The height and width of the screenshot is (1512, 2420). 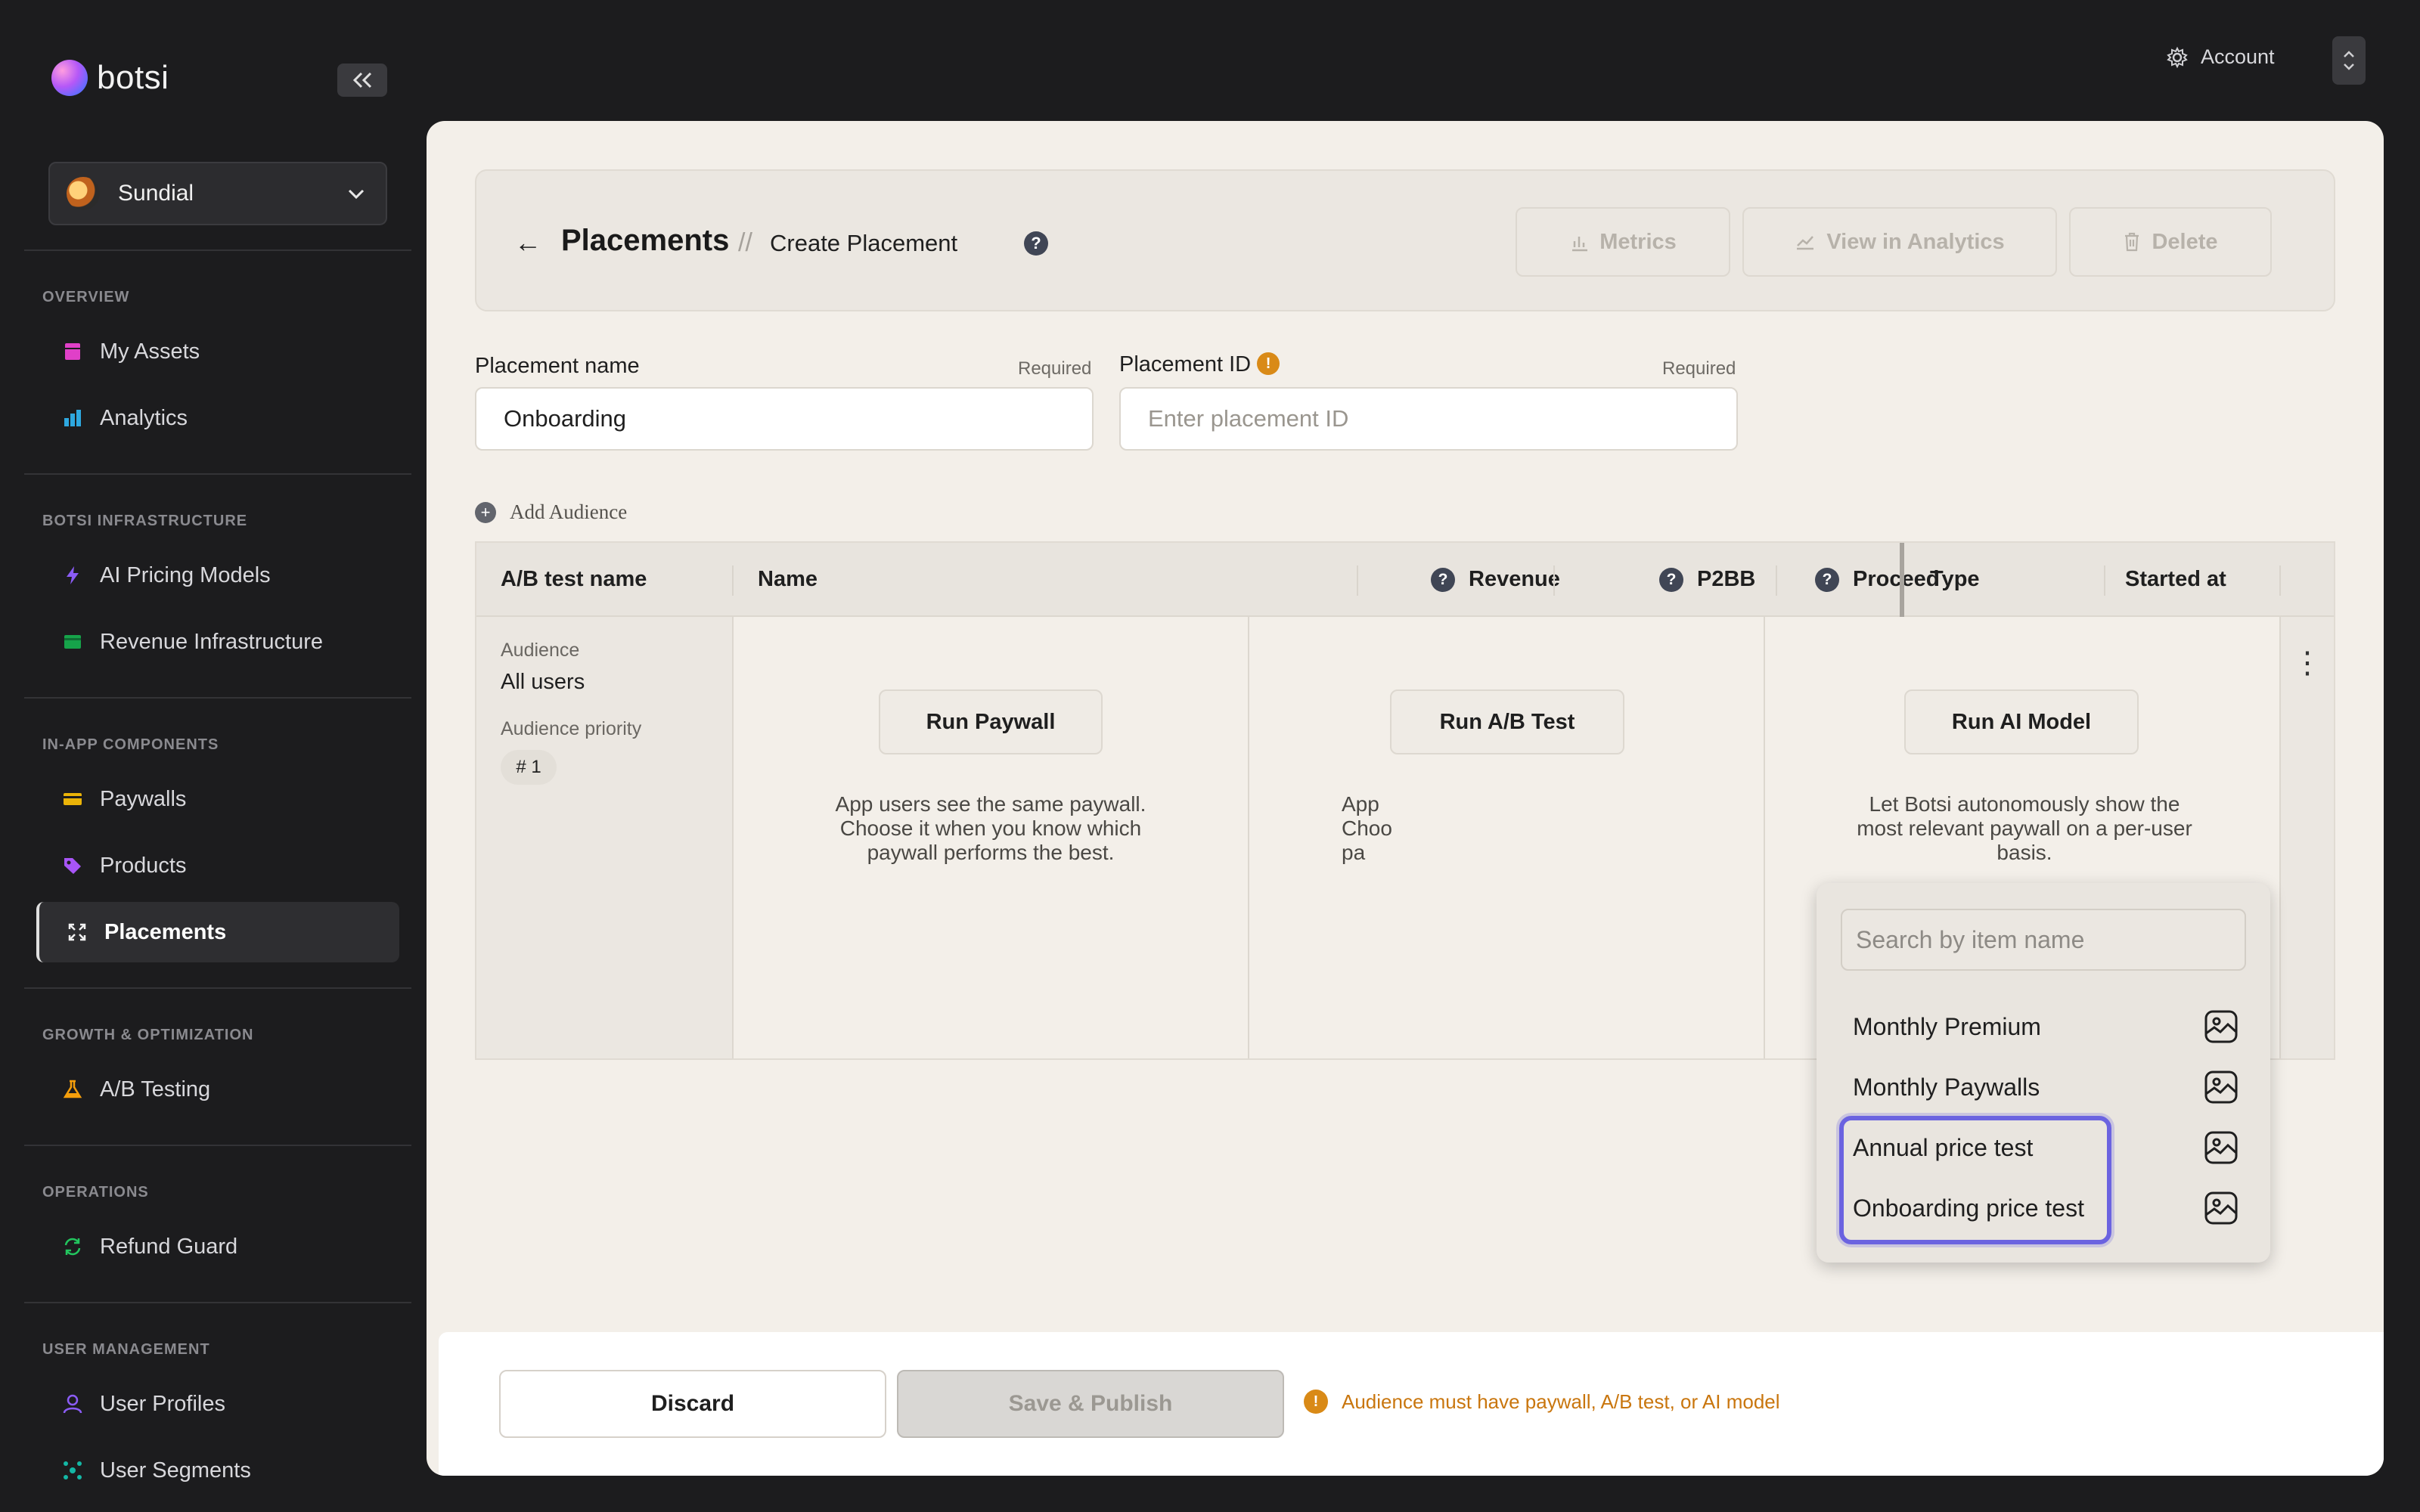 What do you see at coordinates (1367, 828) in the screenshot?
I see `ab-test-option-description: App Choo pa` at bounding box center [1367, 828].